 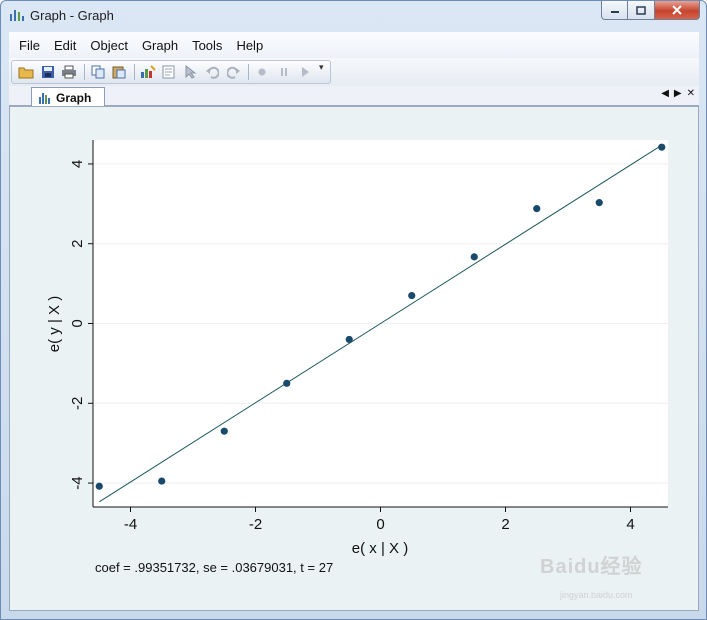 I want to click on graph-editor-button, so click(x=148, y=72).